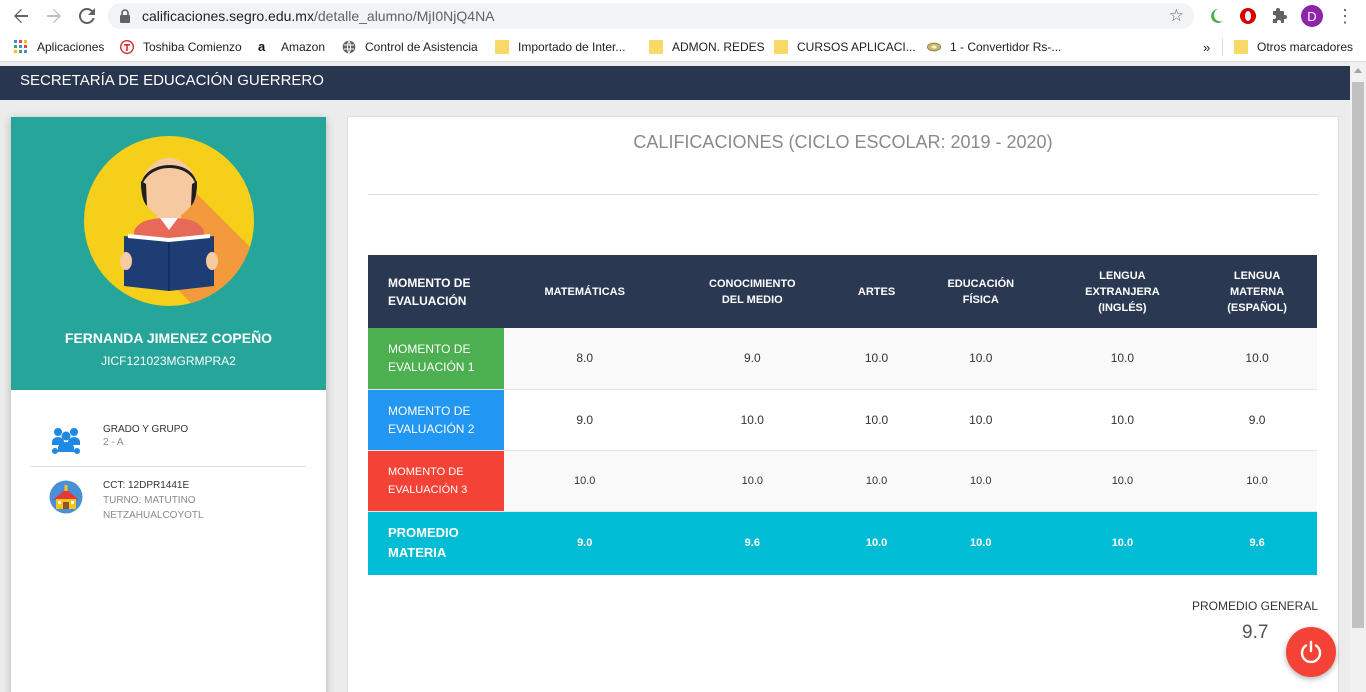  Describe the element at coordinates (752, 543) in the screenshot. I see `average-cell: 9.6` at that location.